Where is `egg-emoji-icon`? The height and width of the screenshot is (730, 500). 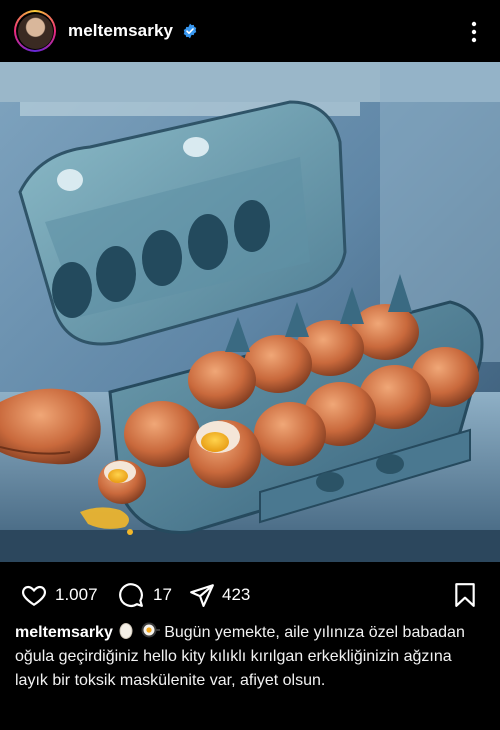 egg-emoji-icon is located at coordinates (126, 631).